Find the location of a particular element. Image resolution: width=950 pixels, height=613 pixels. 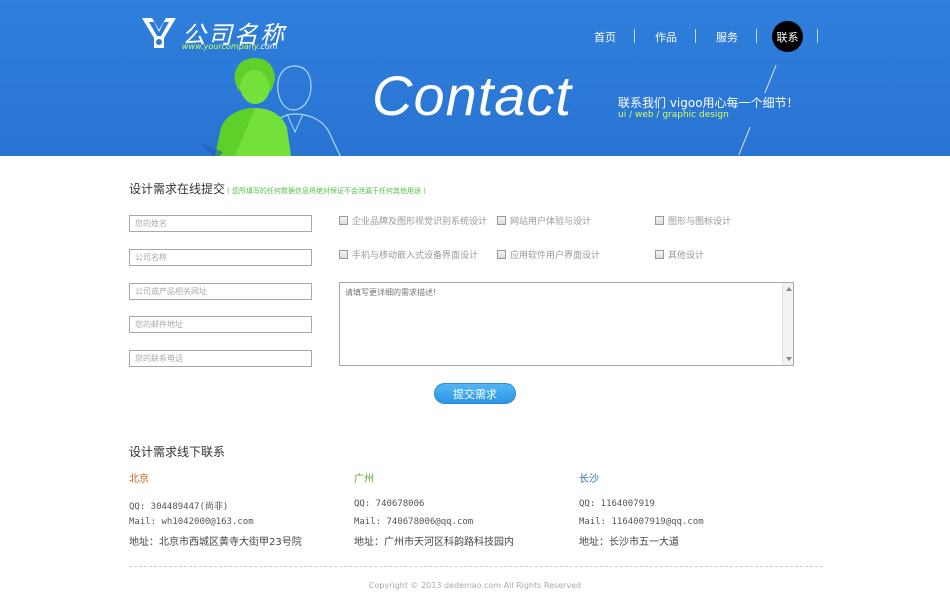

nav-works: 作品 is located at coordinates (666, 37).